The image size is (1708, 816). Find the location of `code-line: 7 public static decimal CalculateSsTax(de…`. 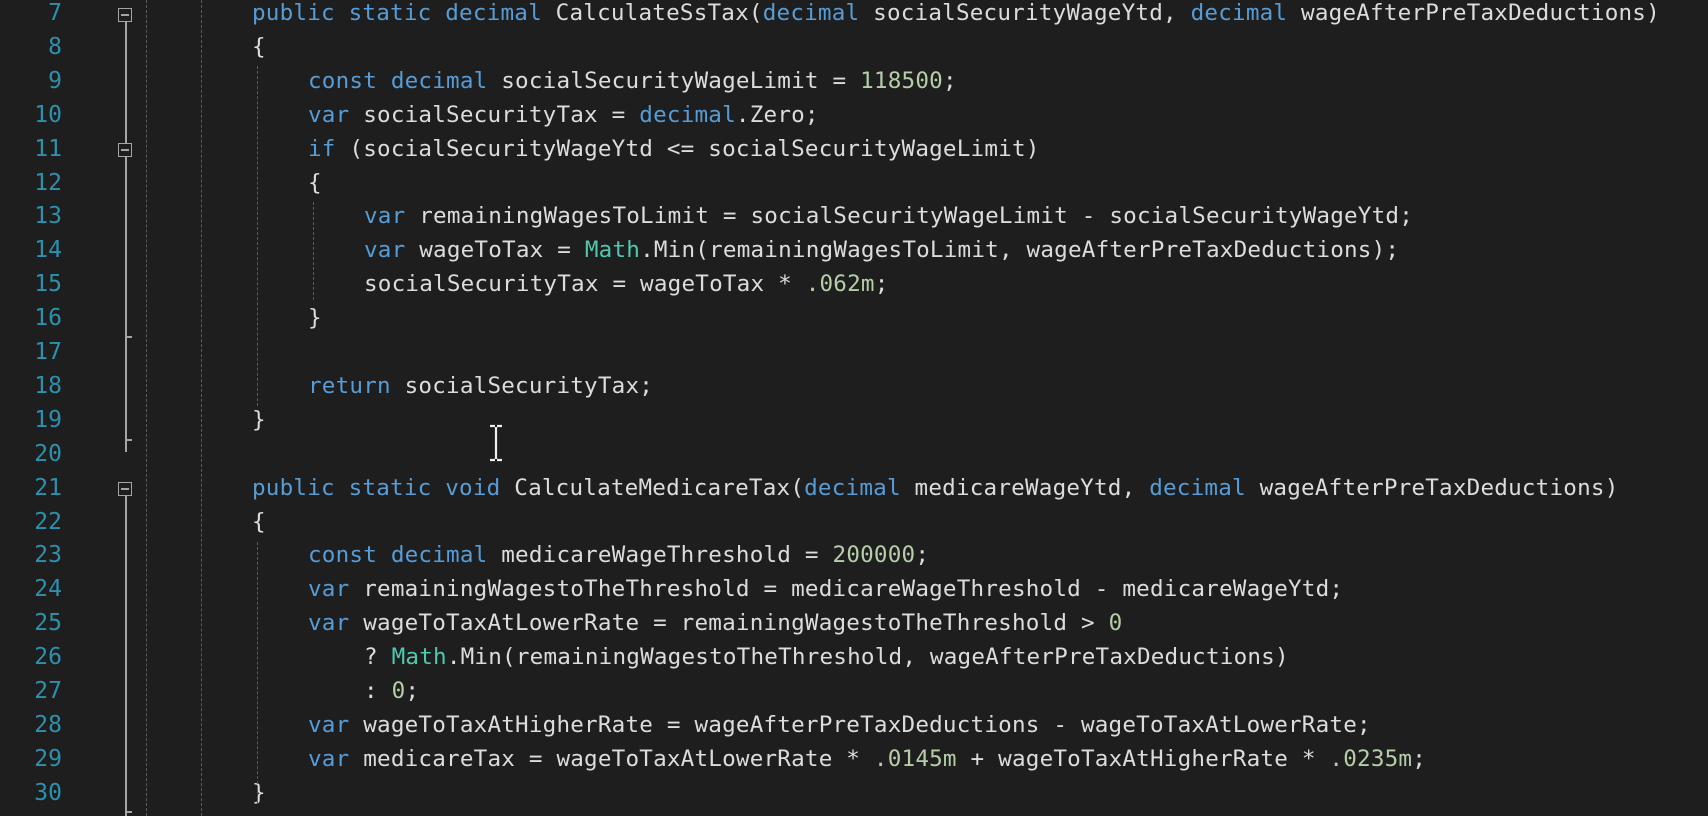

code-line: 7 public static decimal CalculateSsTax(de… is located at coordinates (854, 17).